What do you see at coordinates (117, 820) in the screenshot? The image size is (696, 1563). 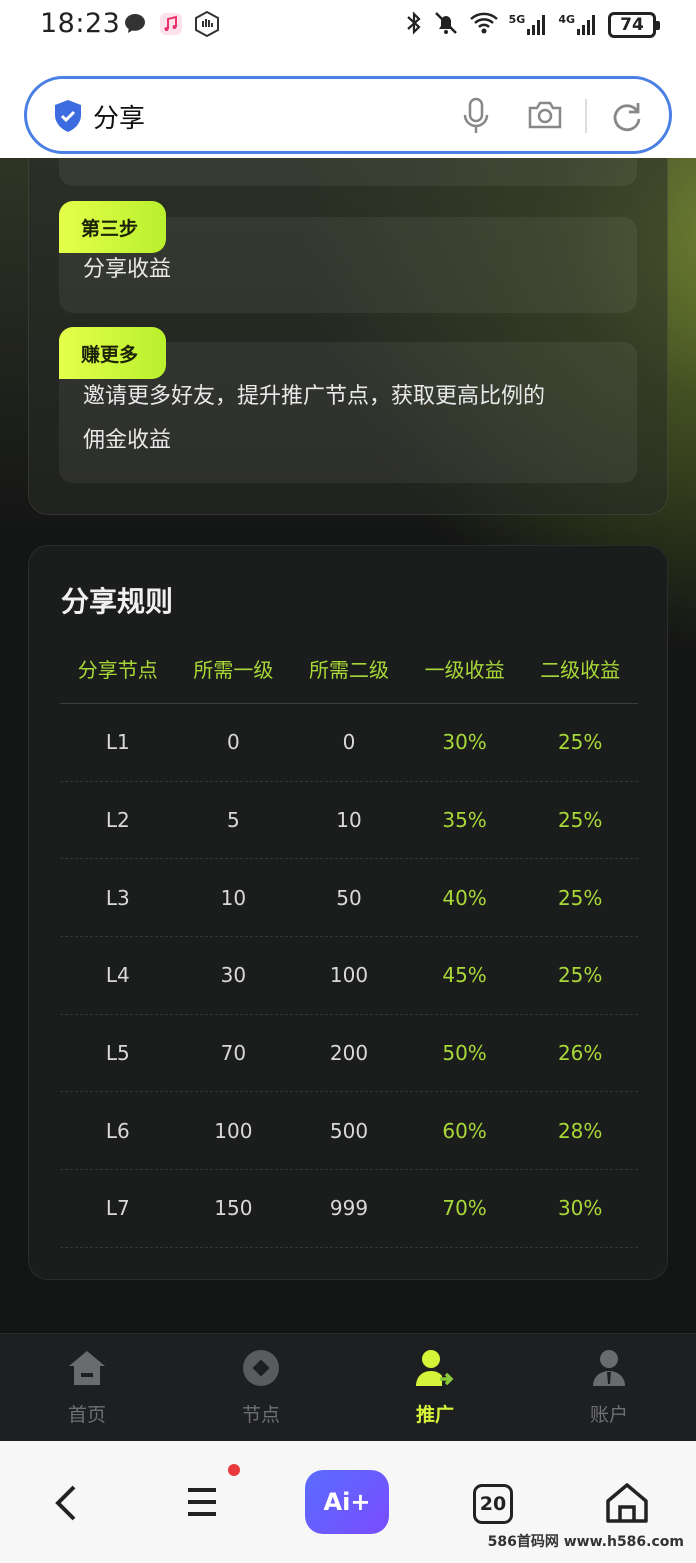 I see `cell-node: L2` at bounding box center [117, 820].